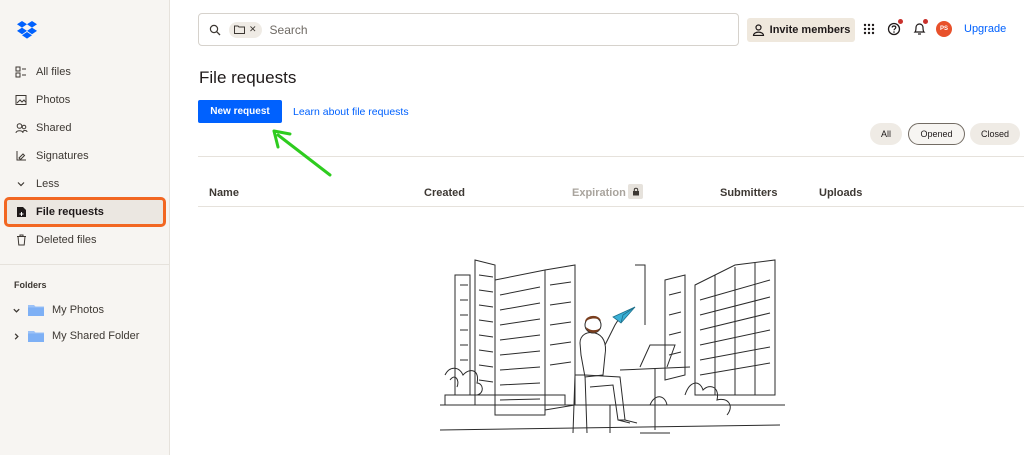 The height and width of the screenshot is (455, 1024). What do you see at coordinates (62, 156) in the screenshot?
I see `sidebar-item-label: Signatures` at bounding box center [62, 156].